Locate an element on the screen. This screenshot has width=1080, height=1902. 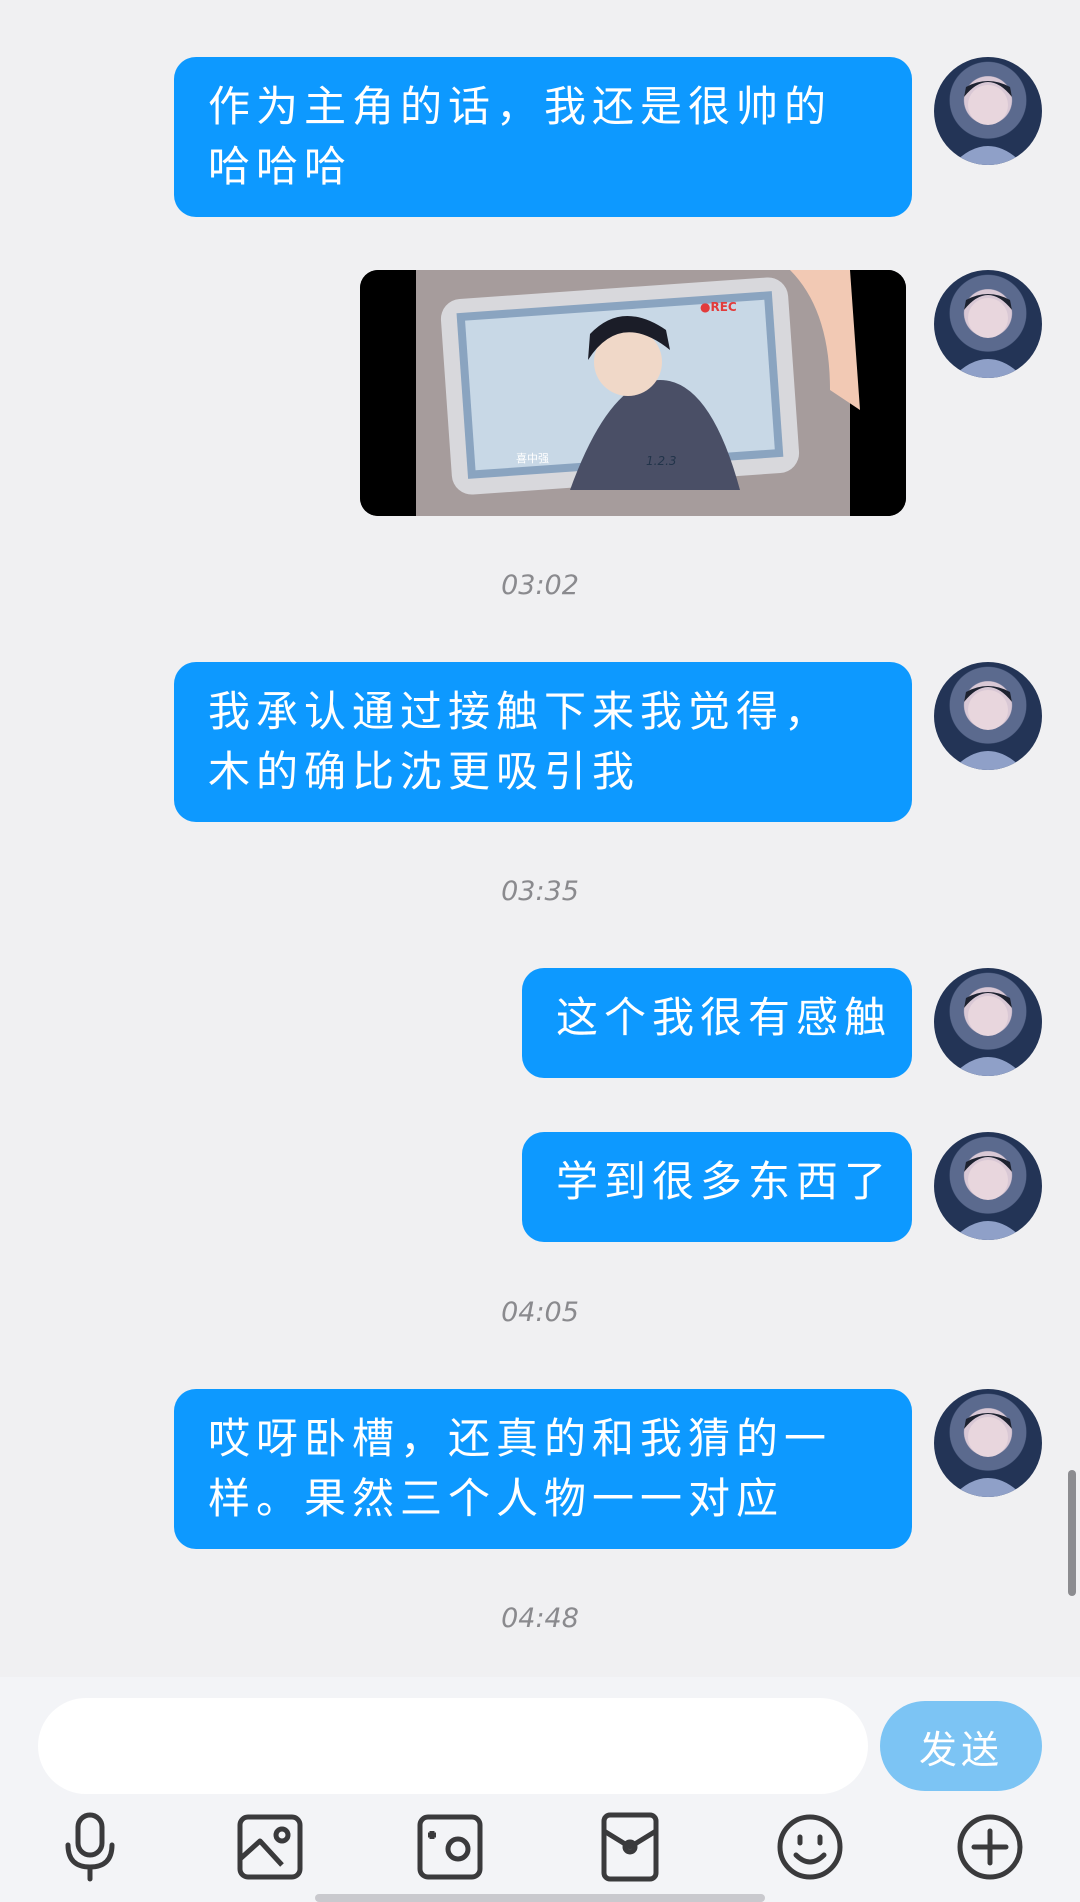
plus-icon is located at coordinates (990, 1847).